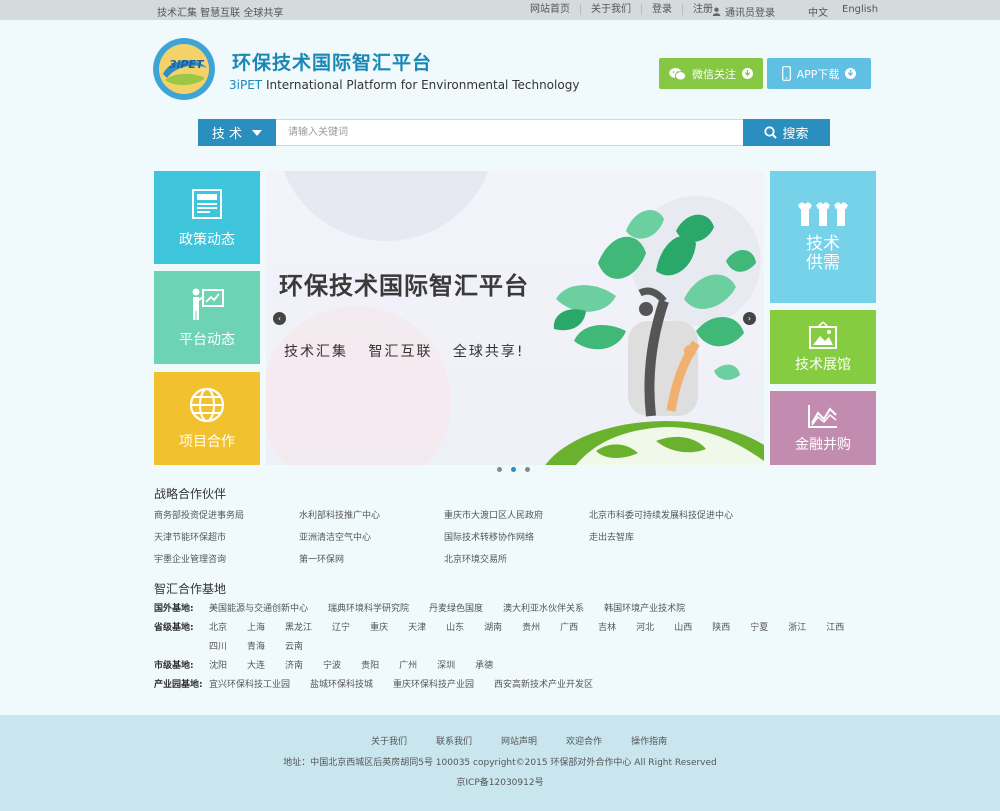  I want to click on base-row-items: 宜兴环保科技工业园 盐城环保科技城 重庆环保科技产业园 西安高新技术产业开发区, so click(554, 685).